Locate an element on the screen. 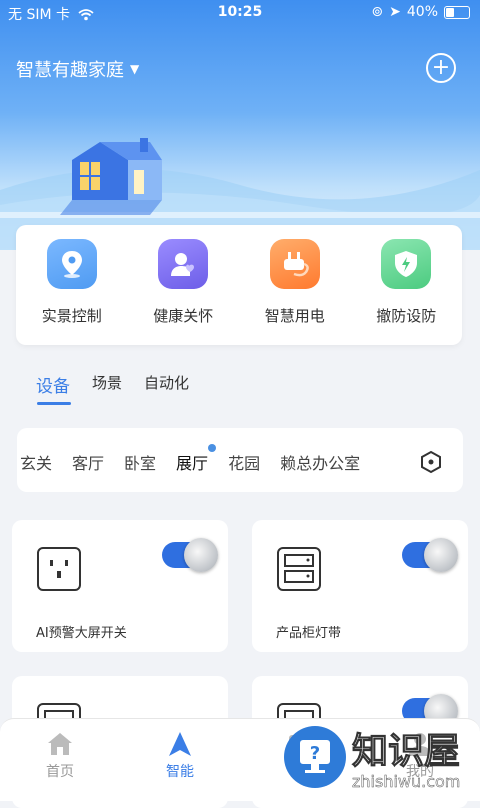 The image size is (480, 808). rotation-lock-icon: ⊚ is located at coordinates (377, 12).